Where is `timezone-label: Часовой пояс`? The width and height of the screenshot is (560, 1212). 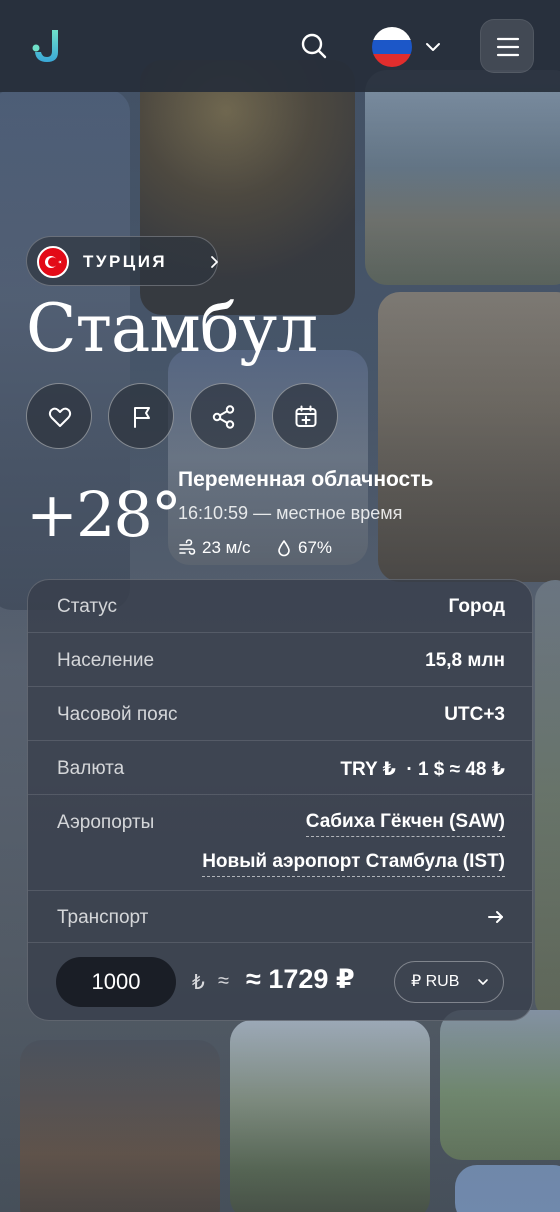 timezone-label: Часовой пояс is located at coordinates (117, 714).